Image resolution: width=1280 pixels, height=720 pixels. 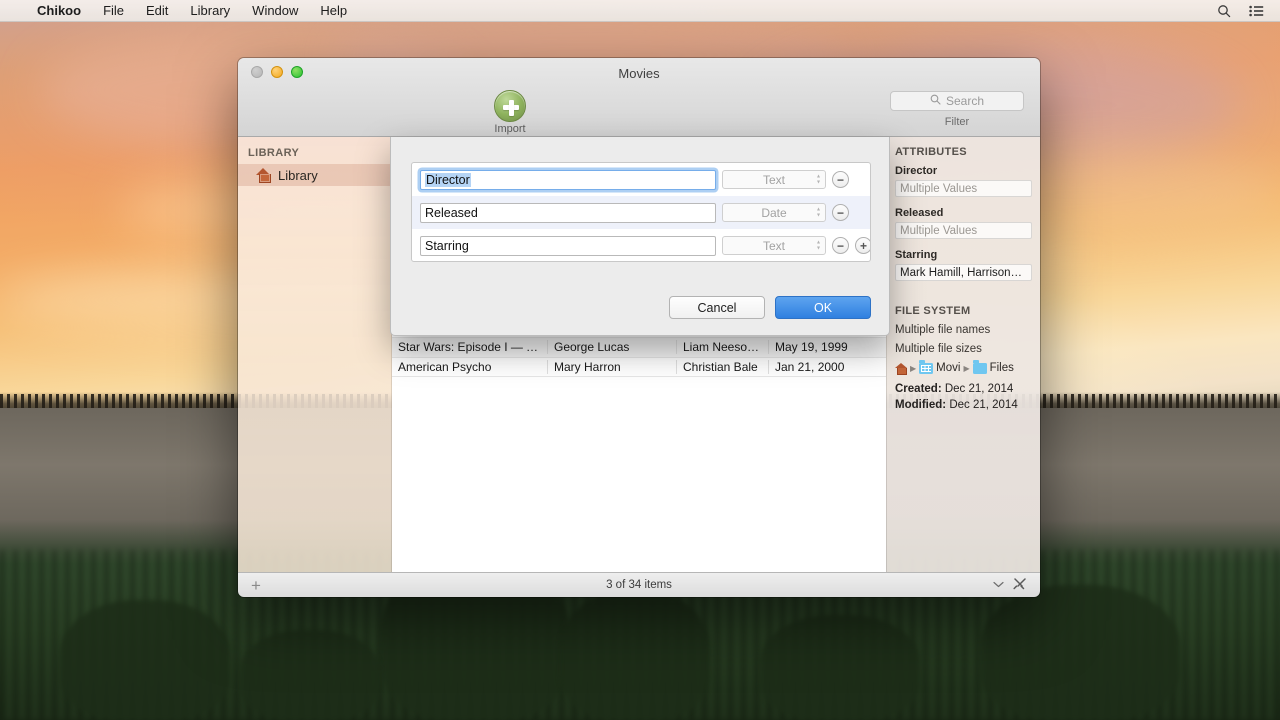 What do you see at coordinates (943, 330) in the screenshot?
I see `file-names-value: Multiple file names` at bounding box center [943, 330].